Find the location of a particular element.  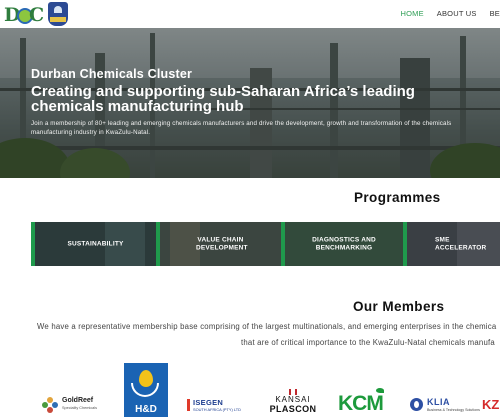

member-logo-klia: KLIA Business & Technology Solutions is located at coordinates (445, 406).